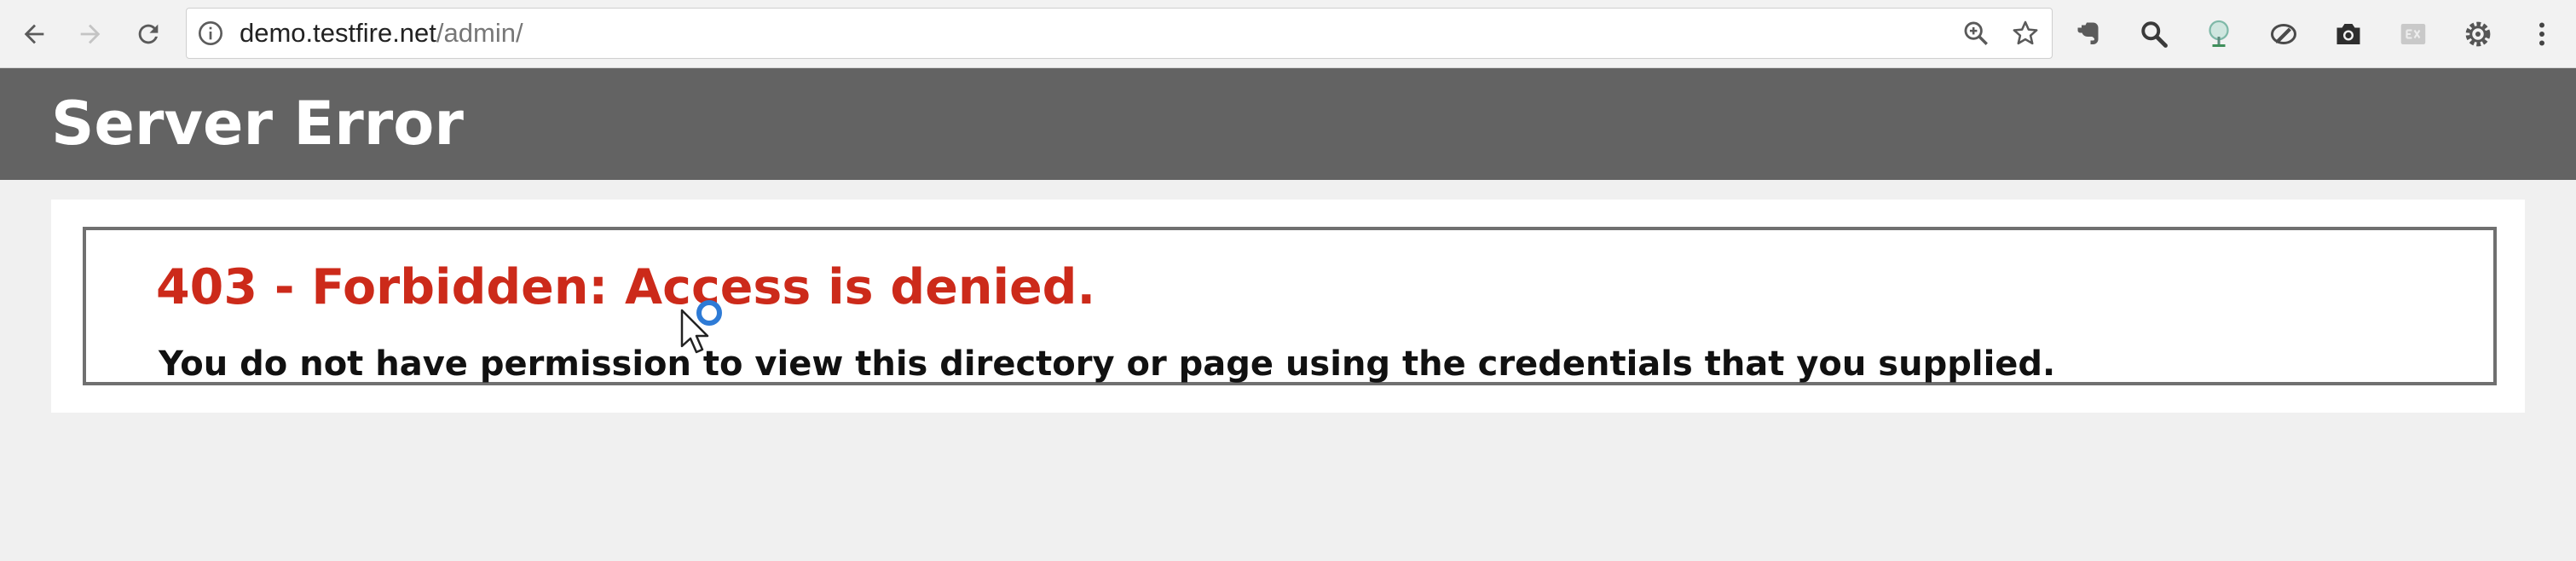  I want to click on tree-icon, so click(2219, 33).